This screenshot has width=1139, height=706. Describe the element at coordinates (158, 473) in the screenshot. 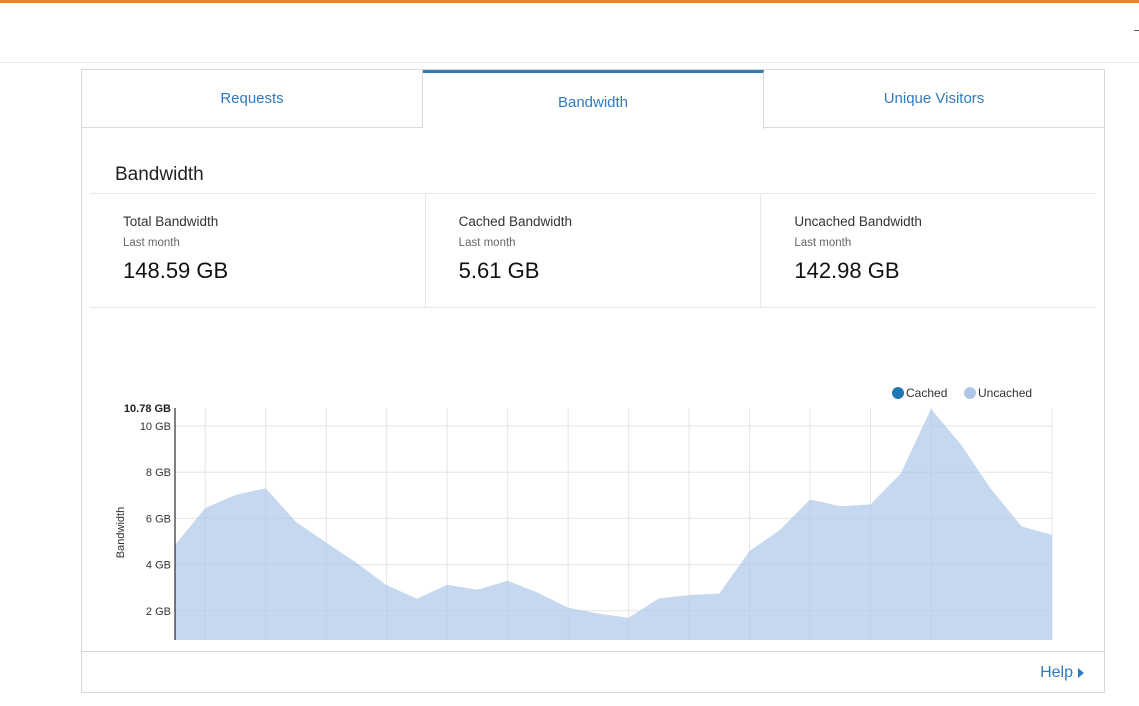

I see `y-tick-label: 8 GB` at that location.